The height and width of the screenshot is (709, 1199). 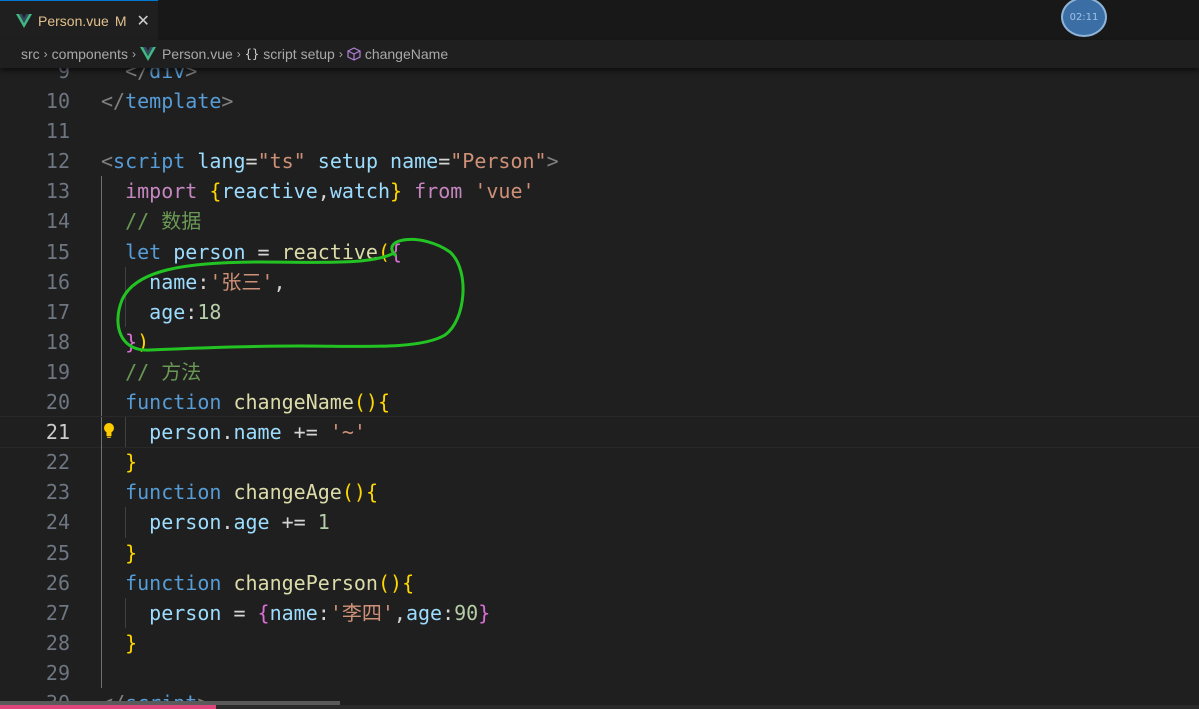 What do you see at coordinates (599, 77) in the screenshot?
I see `code-line: 9 </div>` at bounding box center [599, 77].